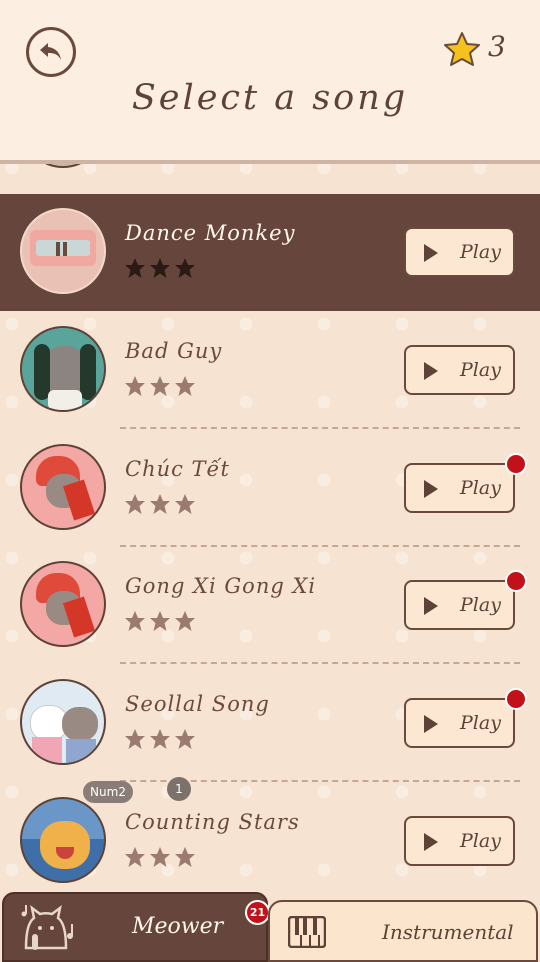 This screenshot has height=962, width=540. I want to click on song-row-counting-stars: Counting Stars Play, so click(270, 841).